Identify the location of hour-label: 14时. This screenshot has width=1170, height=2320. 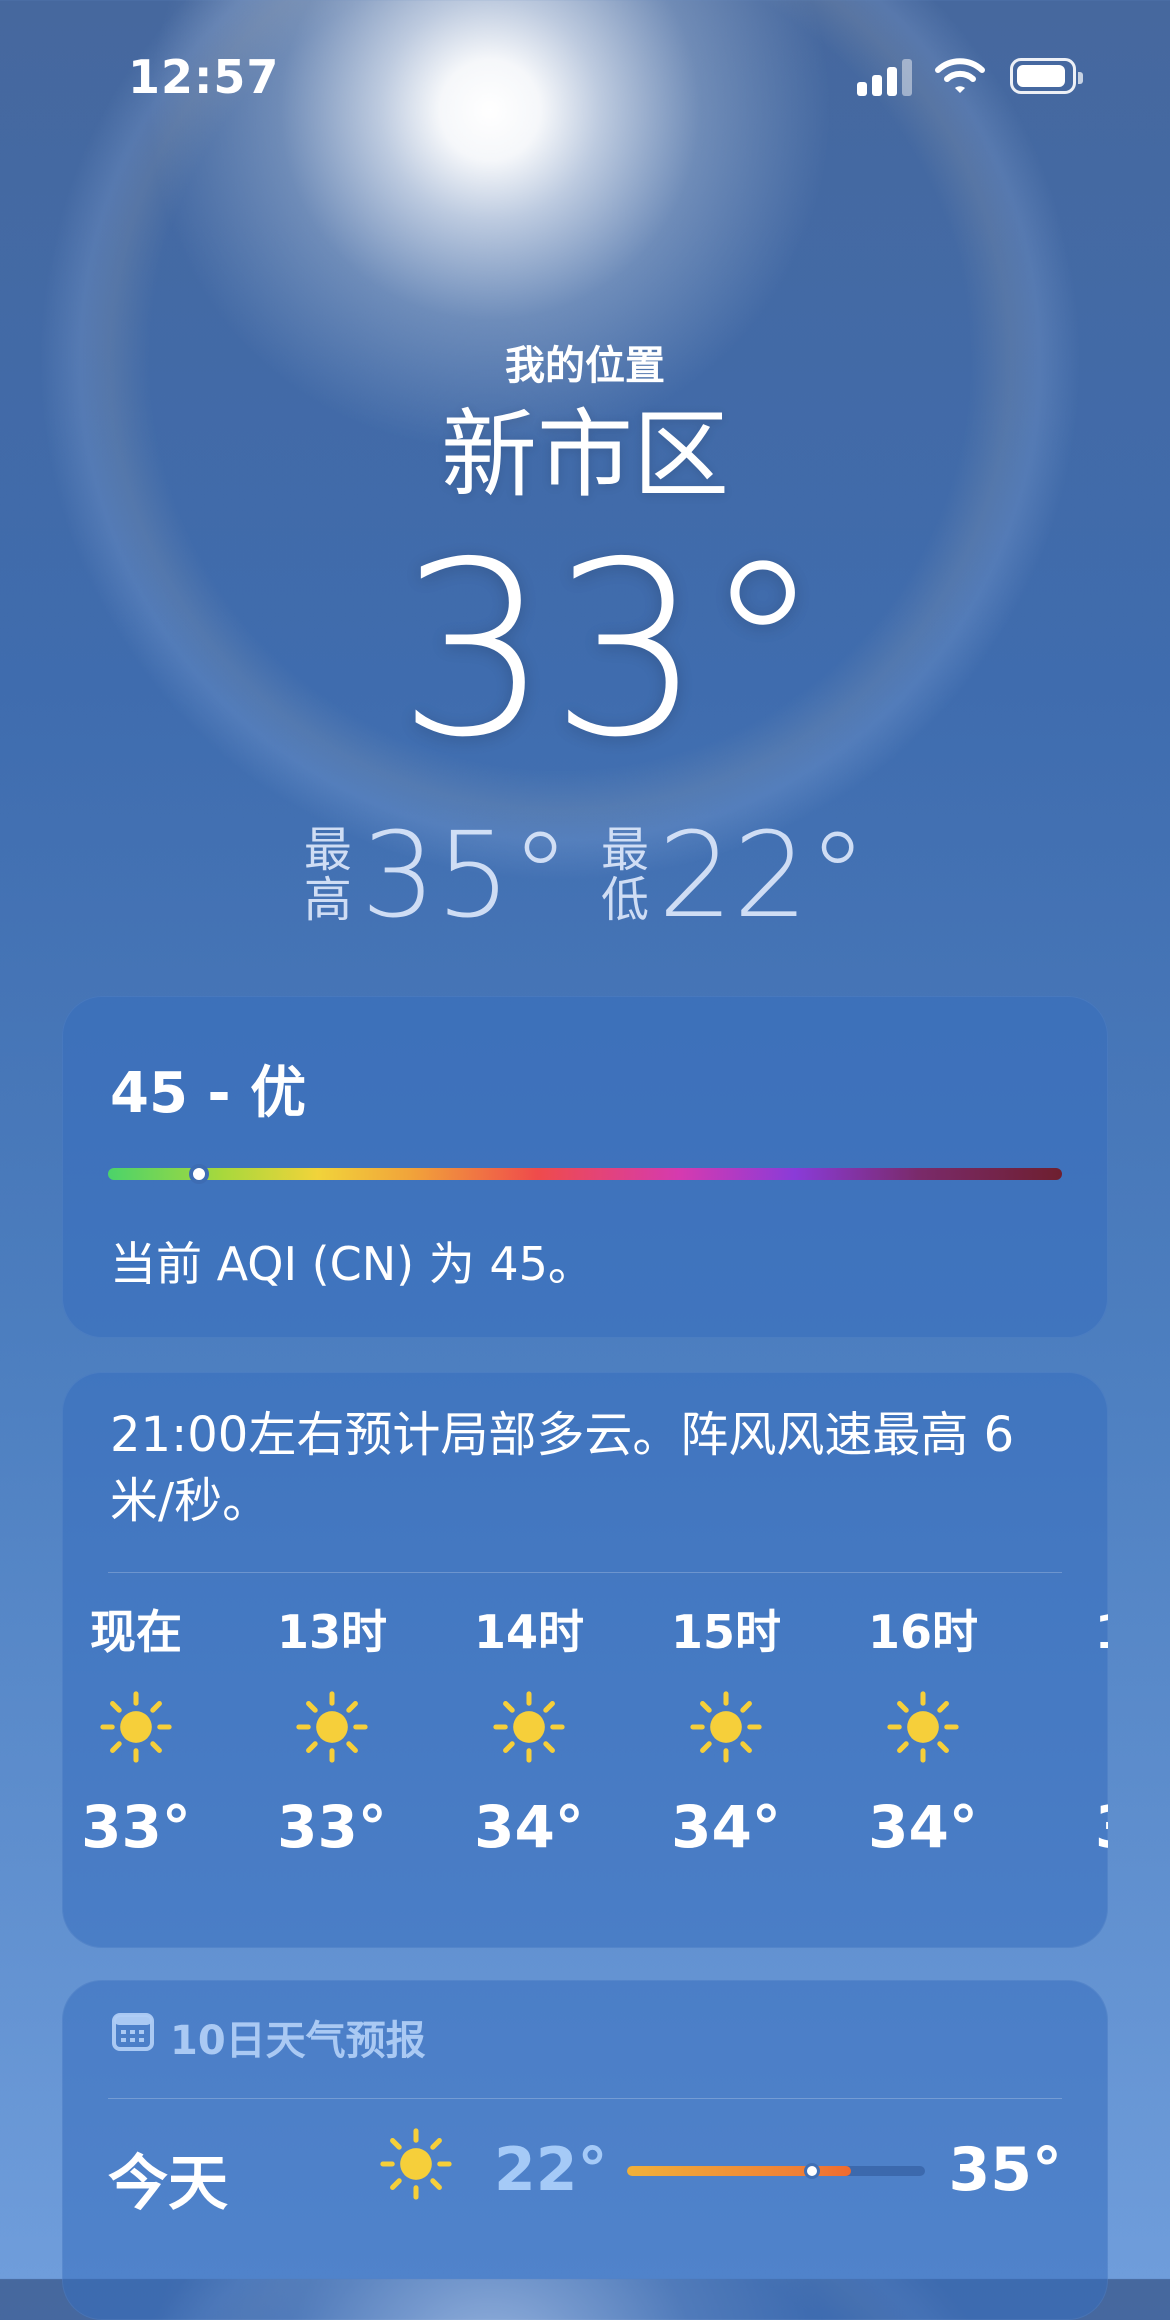
(528, 1632).